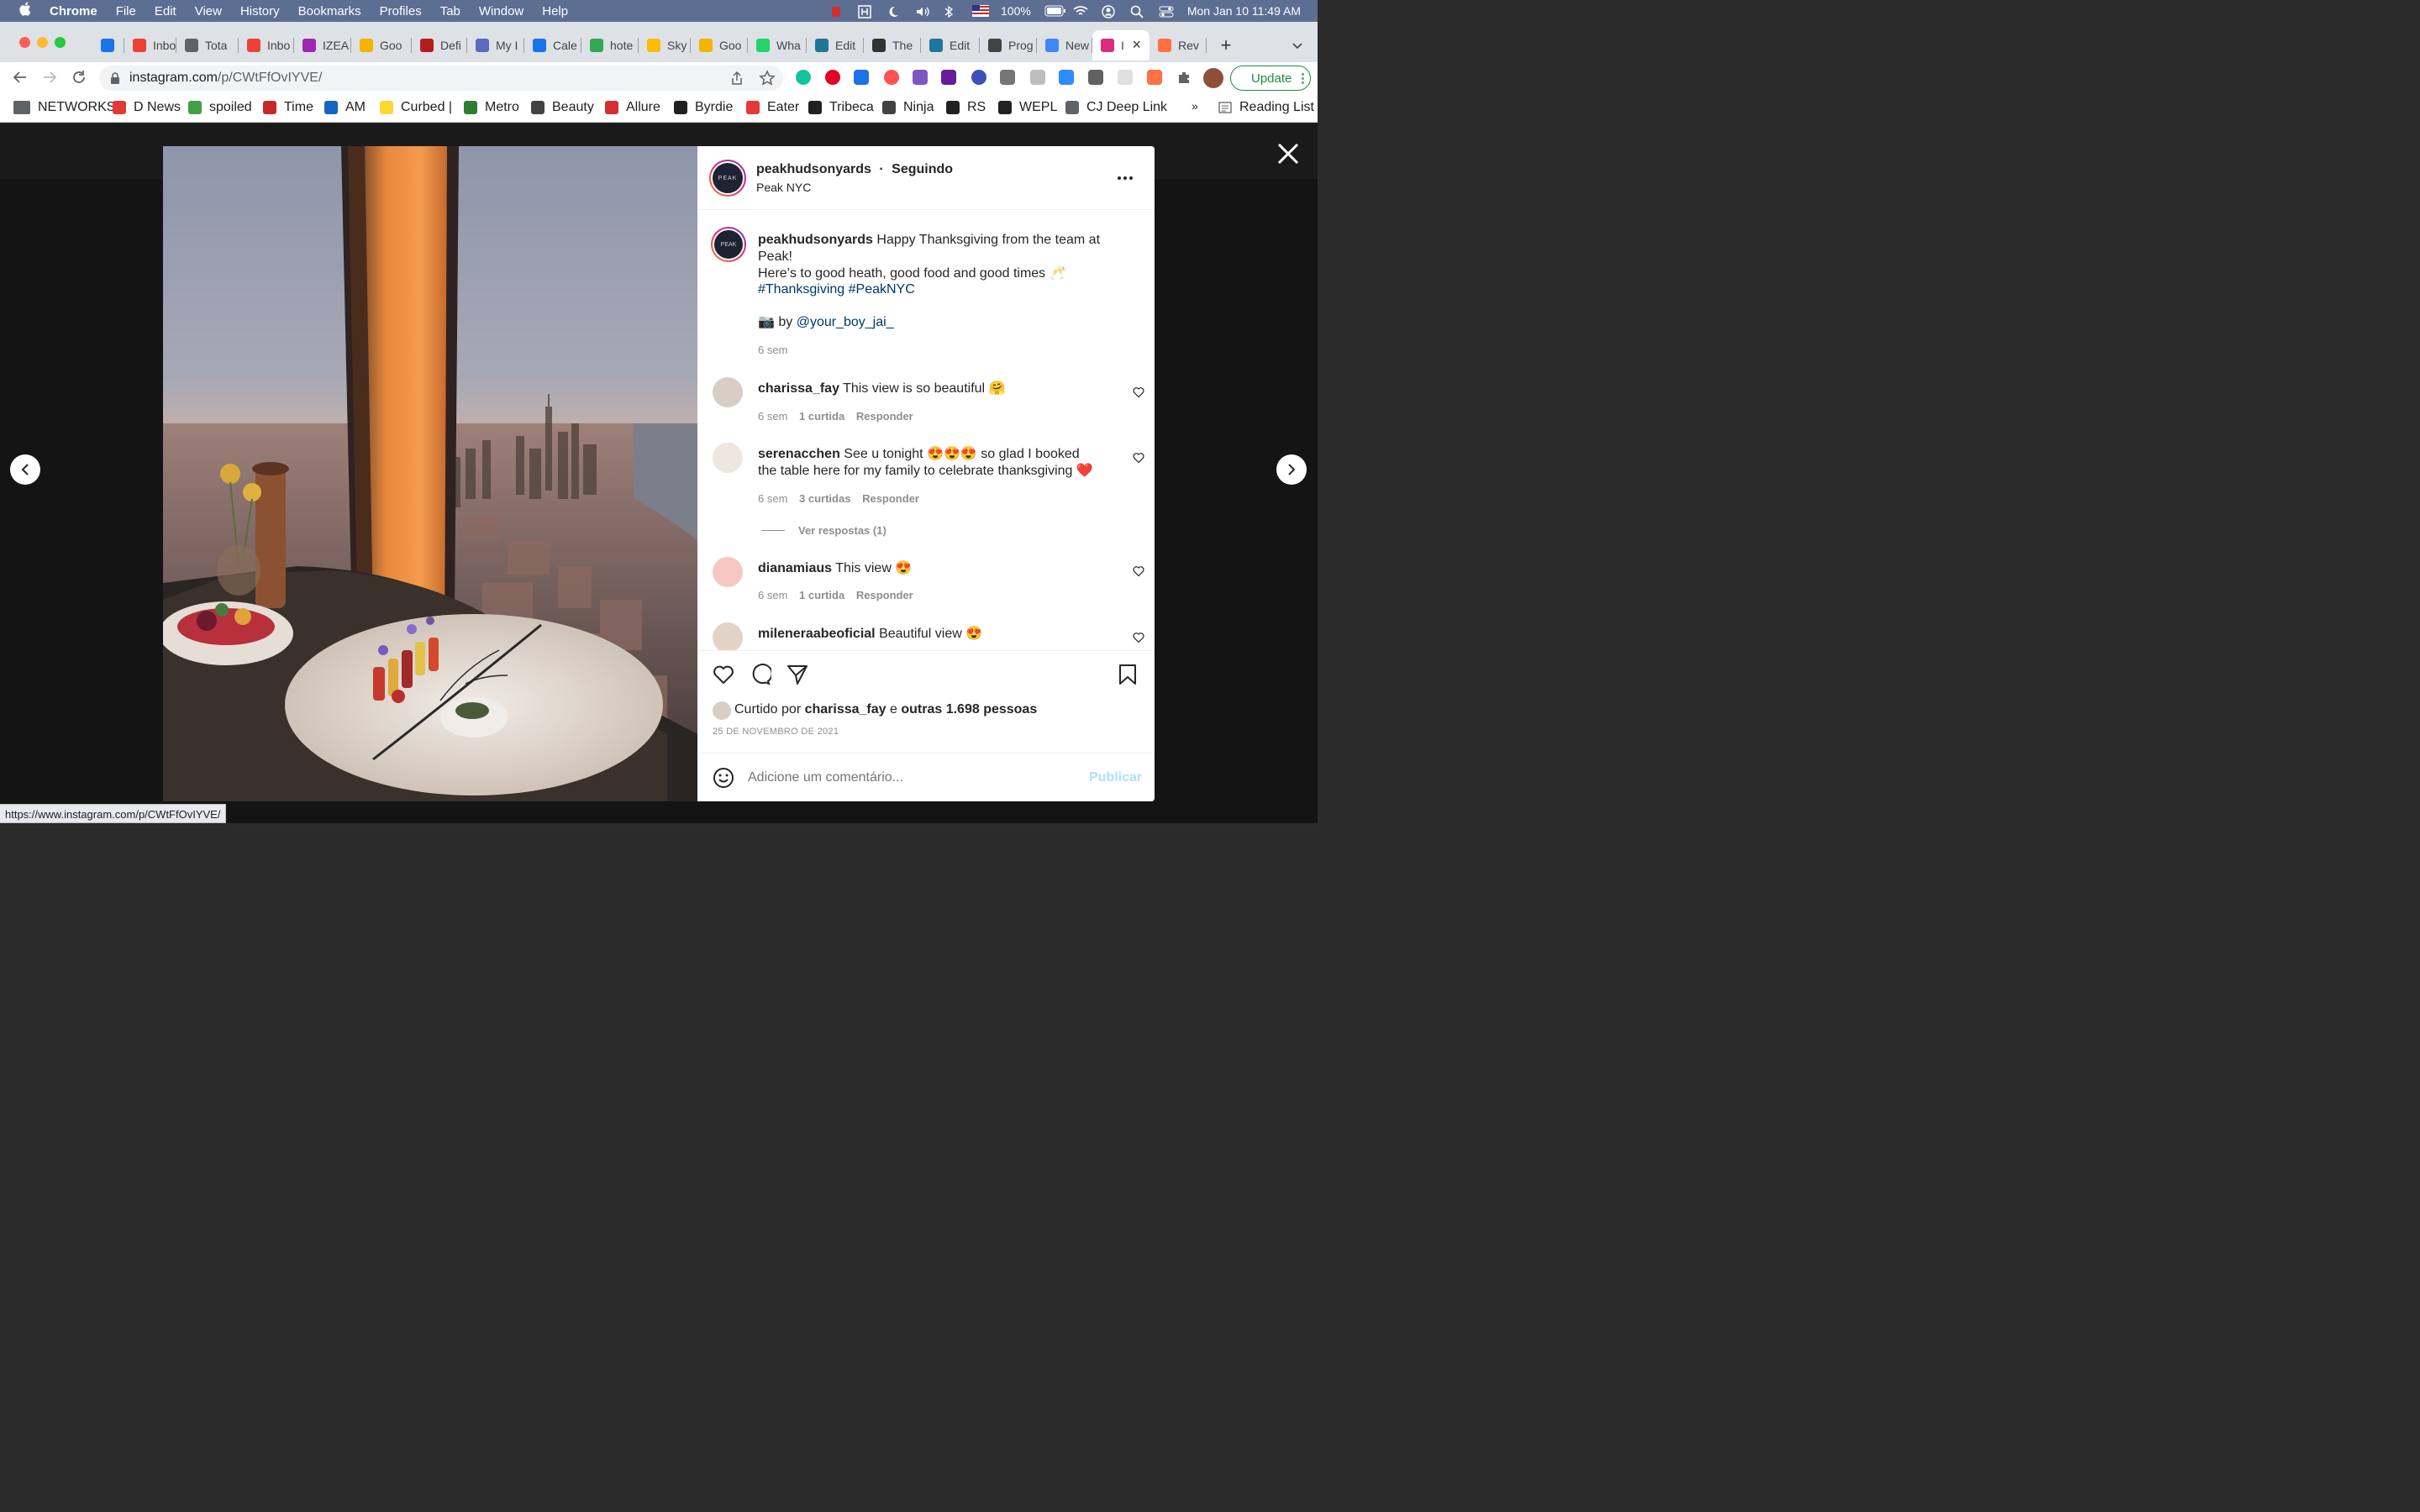 This screenshot has width=2420, height=1512. Describe the element at coordinates (798, 388) in the screenshot. I see `comment-username: charissa_fay` at that location.